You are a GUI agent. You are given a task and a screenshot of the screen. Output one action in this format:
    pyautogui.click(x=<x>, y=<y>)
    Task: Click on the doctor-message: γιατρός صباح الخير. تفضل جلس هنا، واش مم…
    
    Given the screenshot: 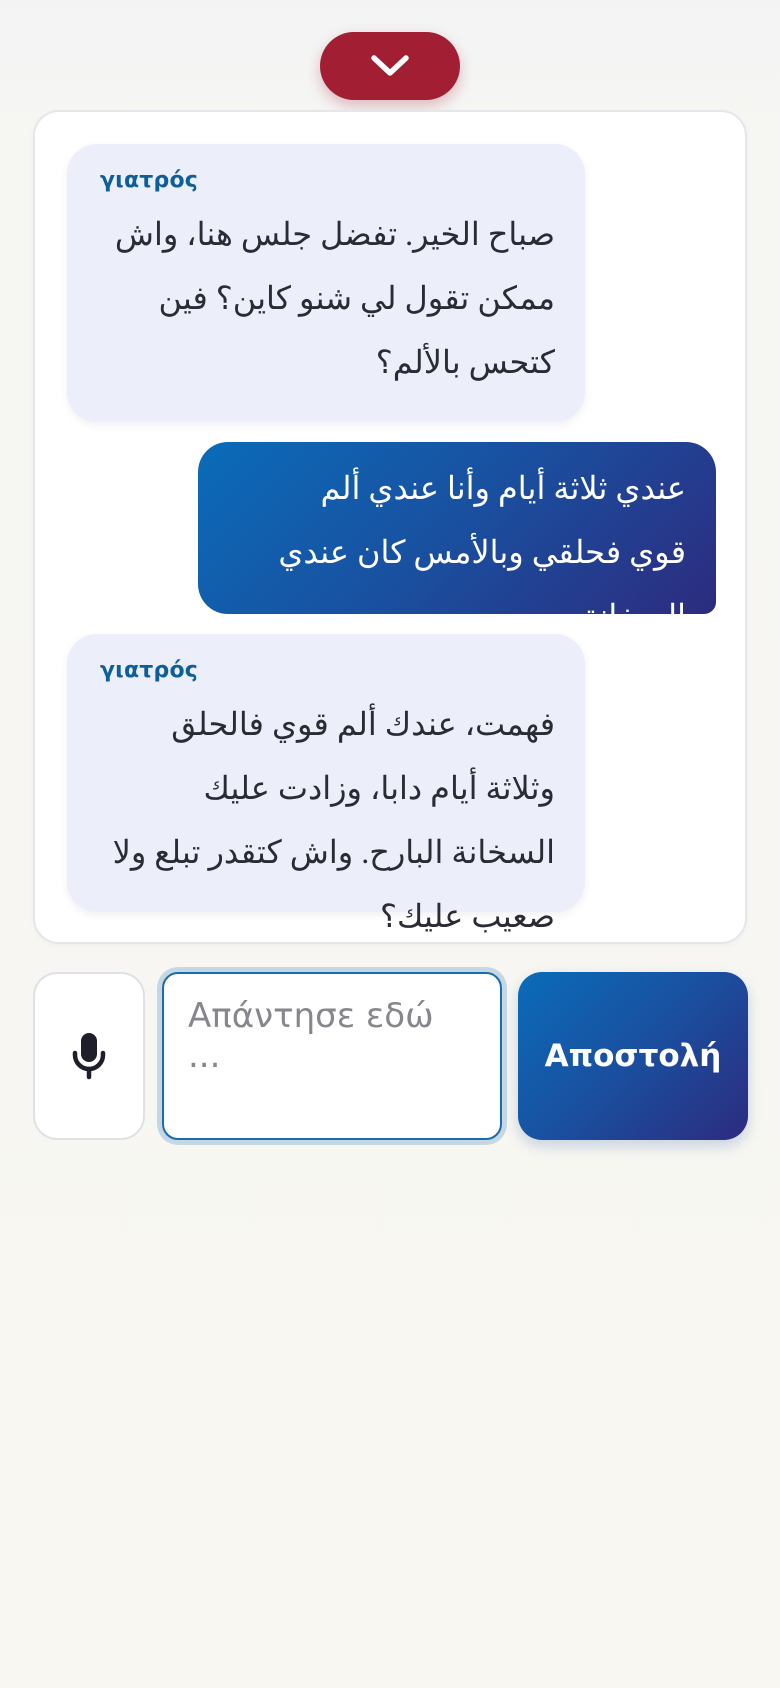 What is the action you would take?
    pyautogui.click(x=326, y=283)
    